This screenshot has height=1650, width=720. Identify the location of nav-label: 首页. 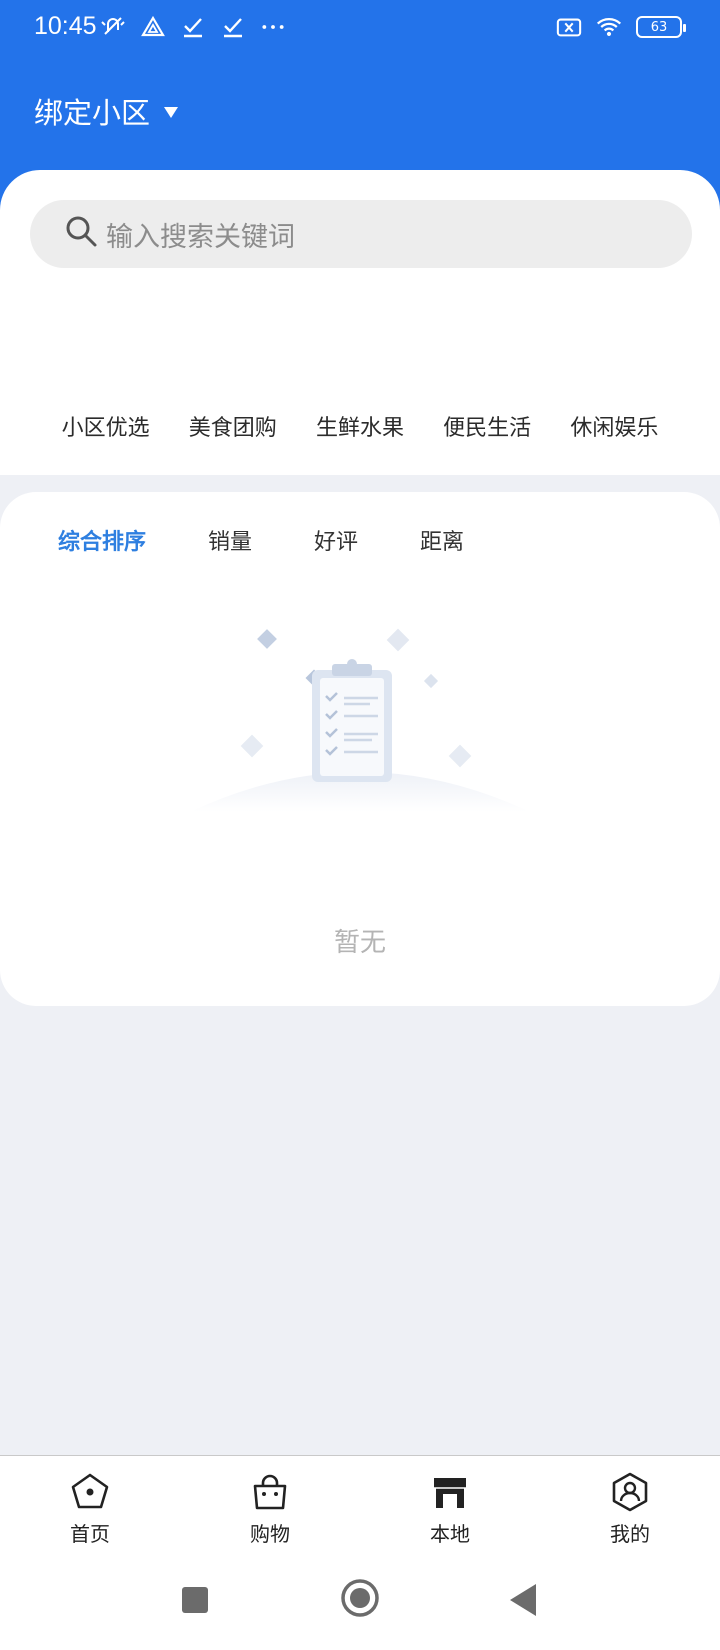
(90, 1534).